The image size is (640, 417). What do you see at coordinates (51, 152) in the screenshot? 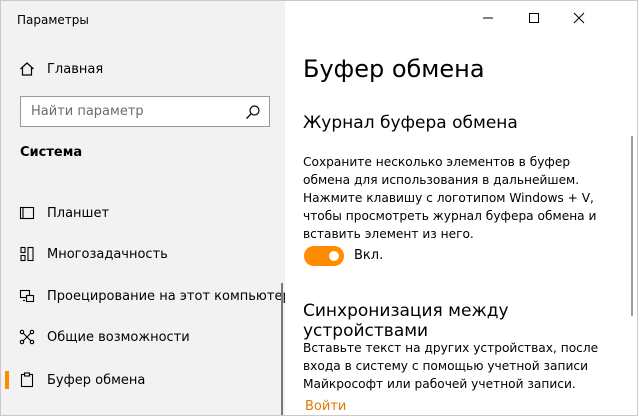
I see `section-title-system: Система` at bounding box center [51, 152].